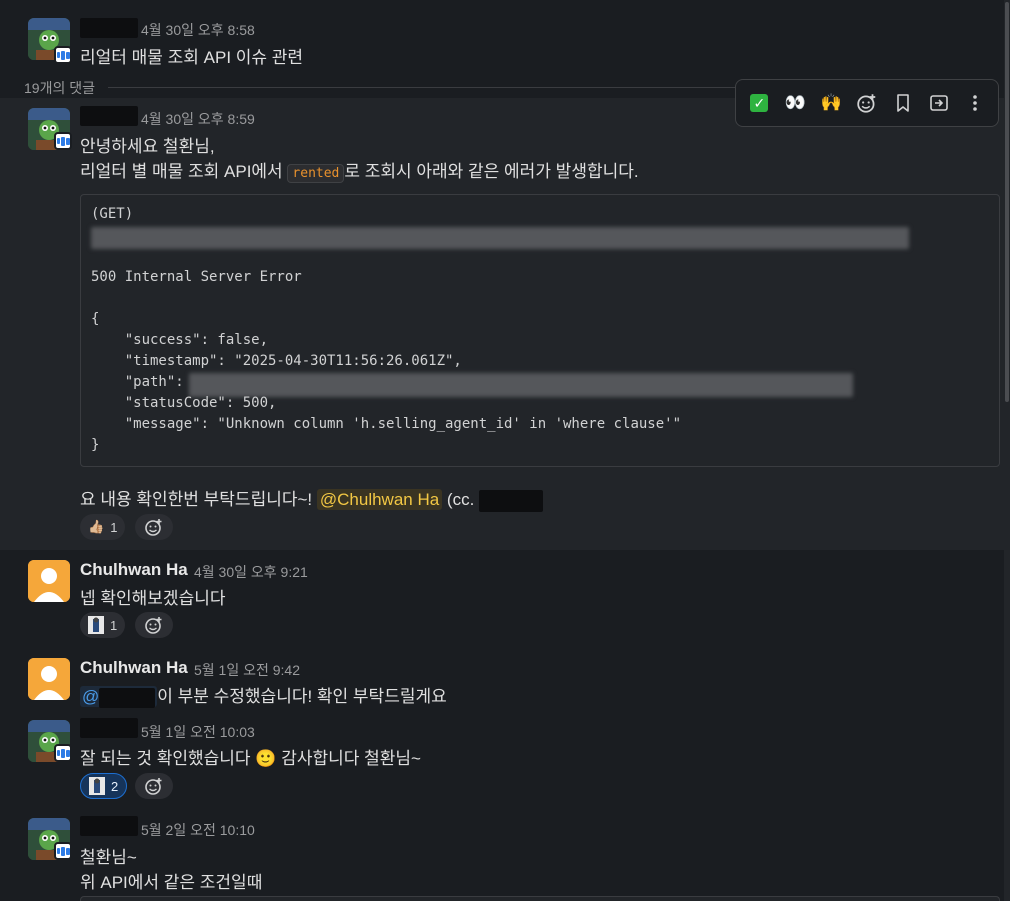 The height and width of the screenshot is (901, 1010). I want to click on code-line: "path":, so click(142, 382).